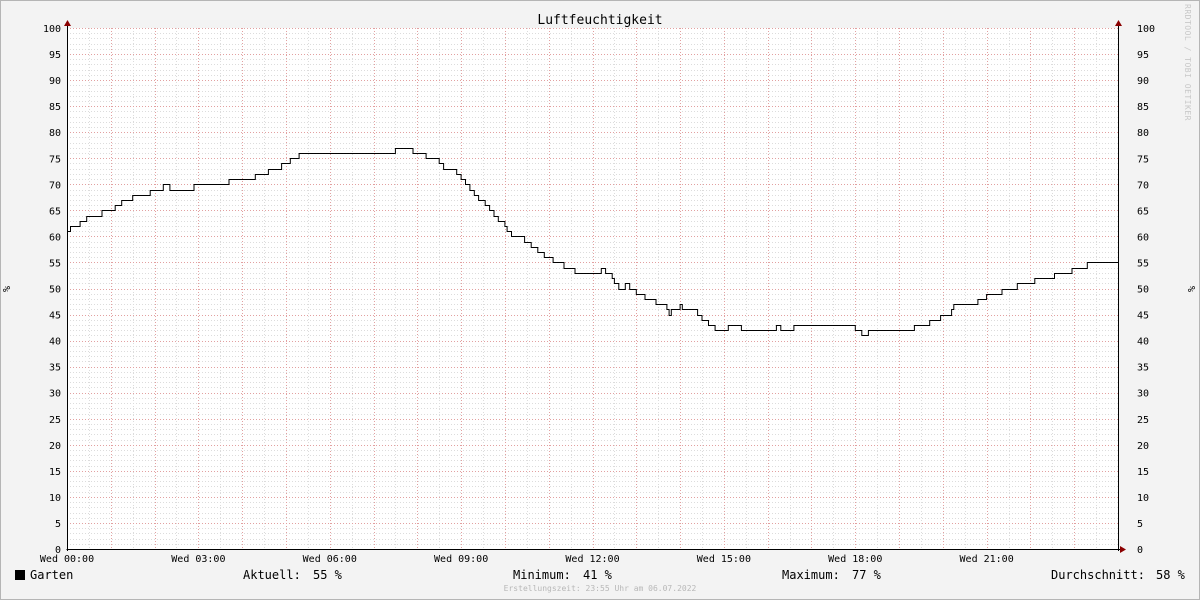 The image size is (1200, 600). Describe the element at coordinates (1118, 23) in the screenshot. I see `y-axis-arrow-right` at that location.